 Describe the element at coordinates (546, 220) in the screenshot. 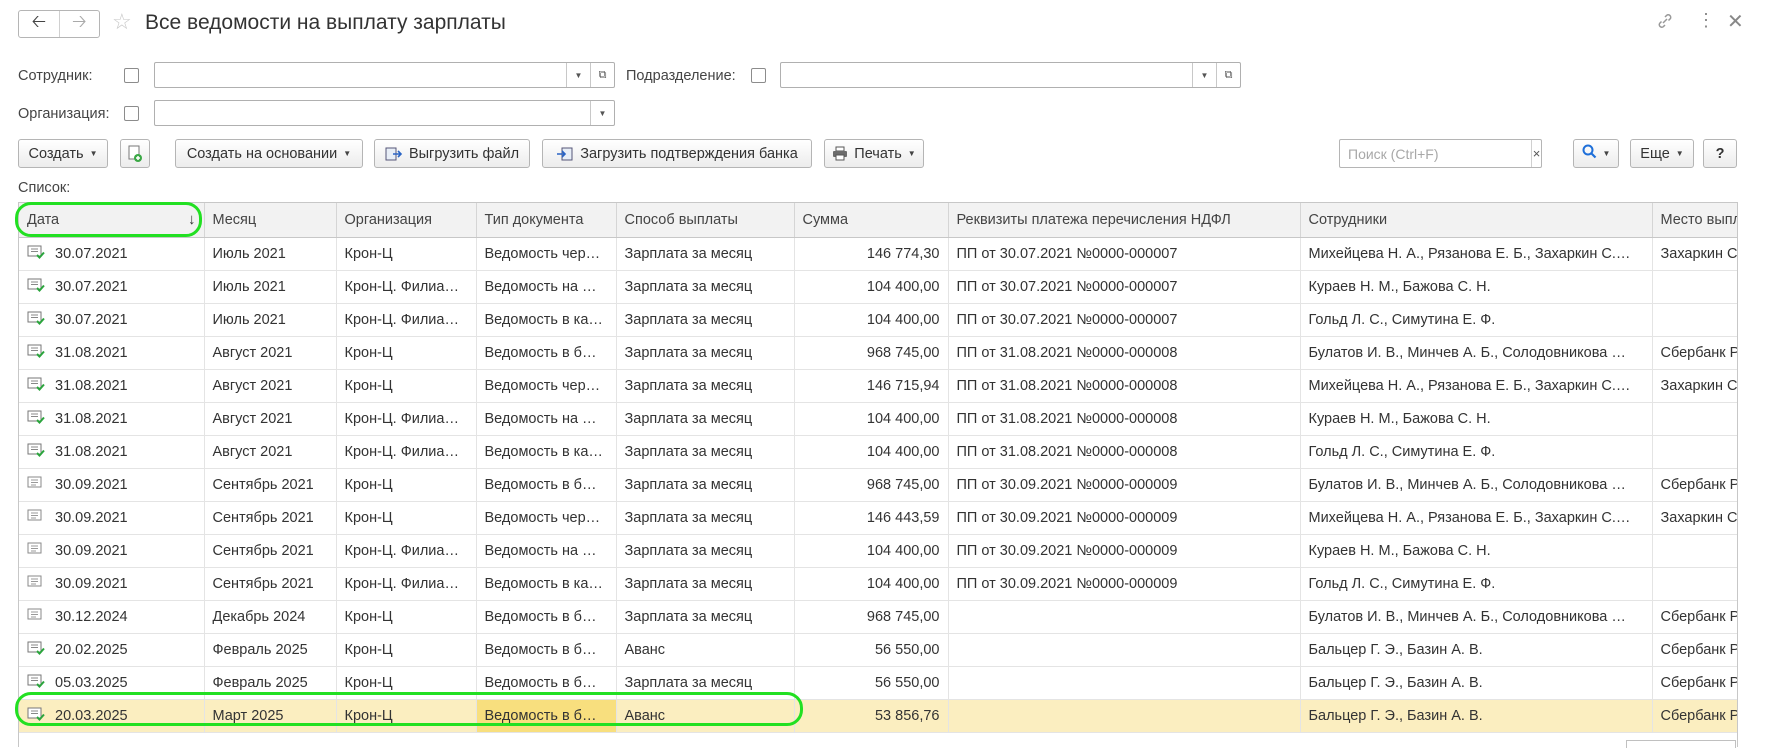

I see `column-header-document-type: Тип документа` at that location.